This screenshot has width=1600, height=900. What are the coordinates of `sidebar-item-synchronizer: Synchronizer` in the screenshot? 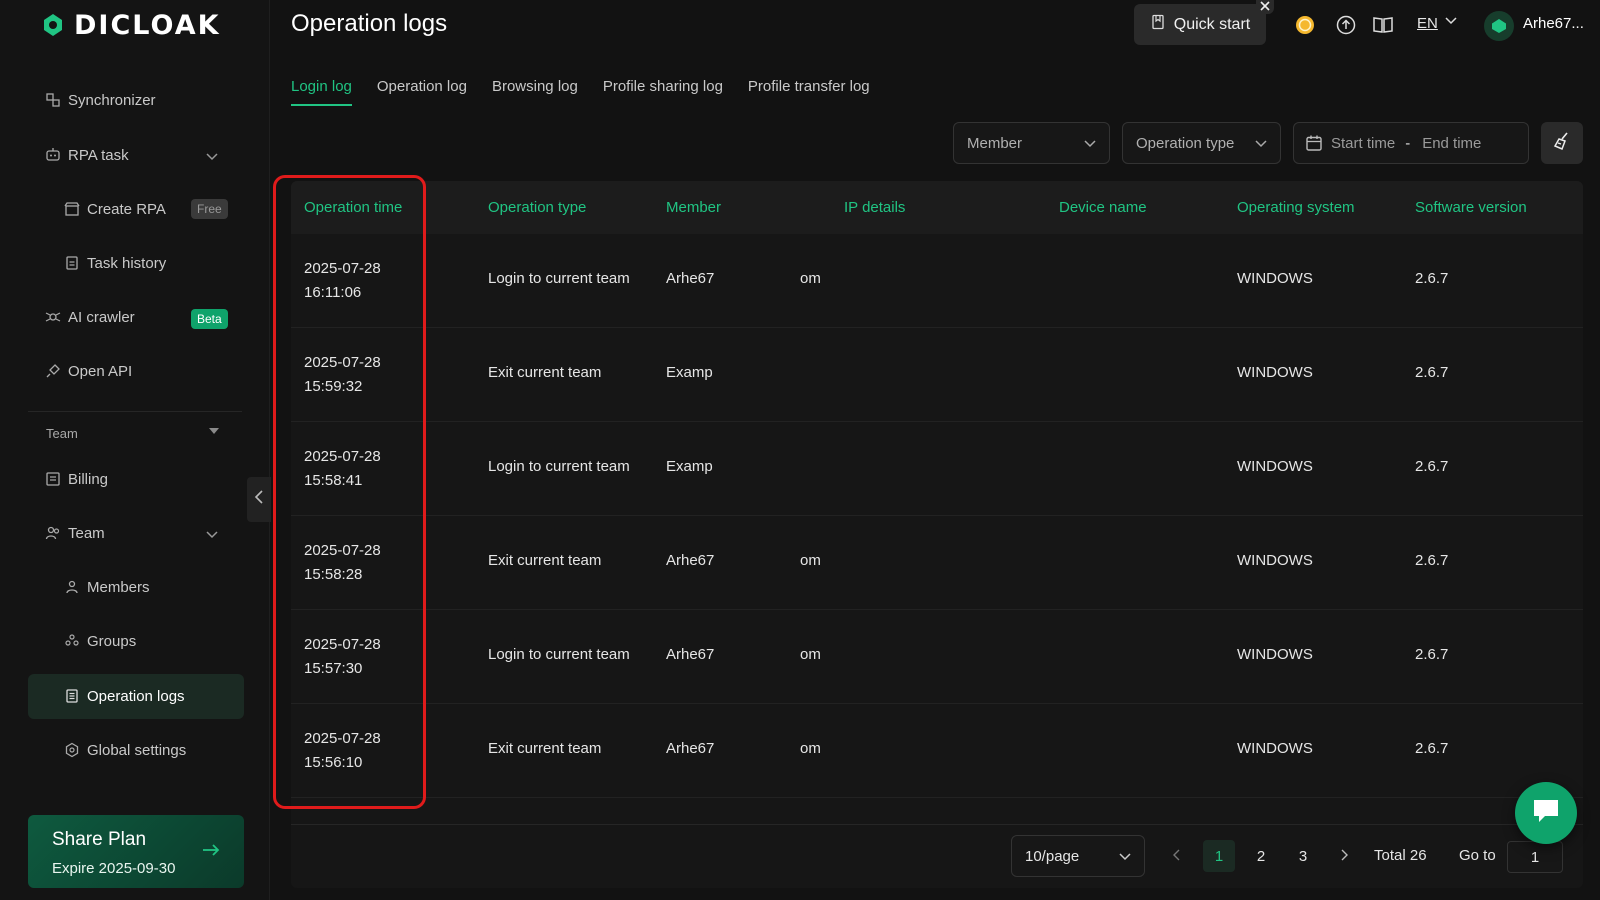 It's located at (100, 100).